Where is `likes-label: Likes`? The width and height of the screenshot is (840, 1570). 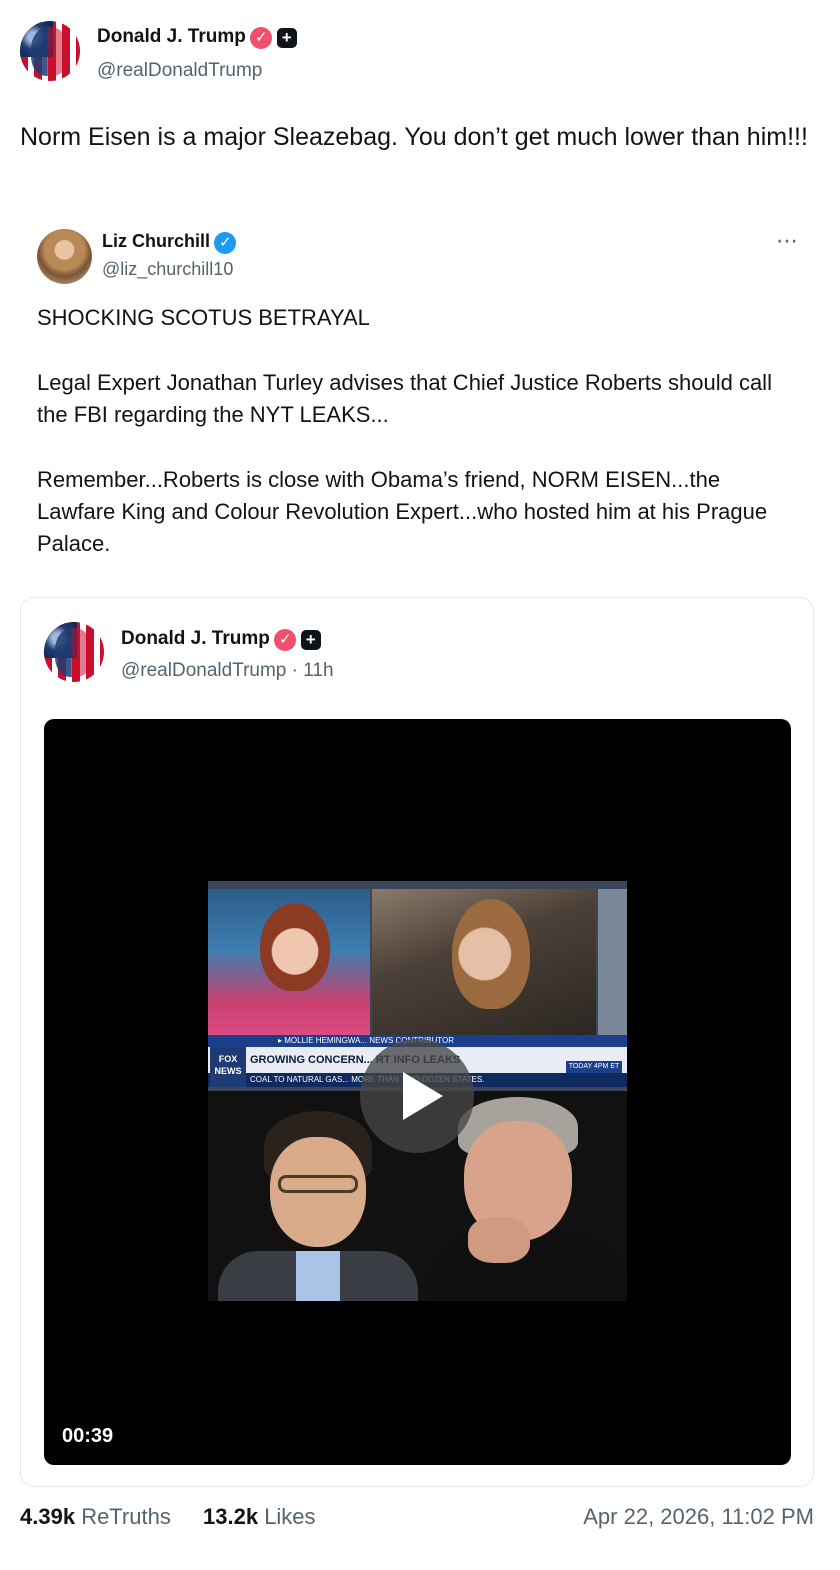
likes-label: Likes is located at coordinates (290, 1516).